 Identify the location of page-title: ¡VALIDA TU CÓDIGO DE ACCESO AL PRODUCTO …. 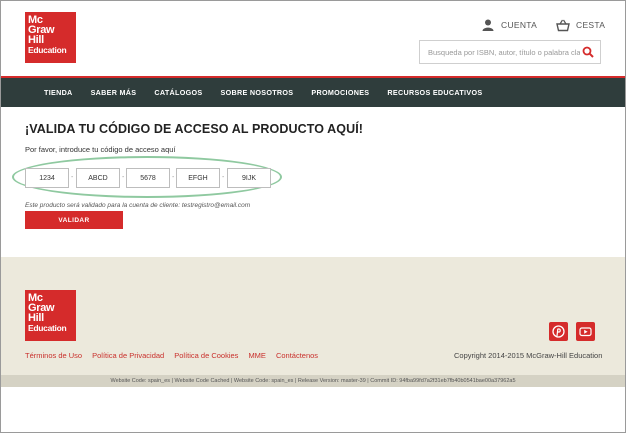
(194, 129).